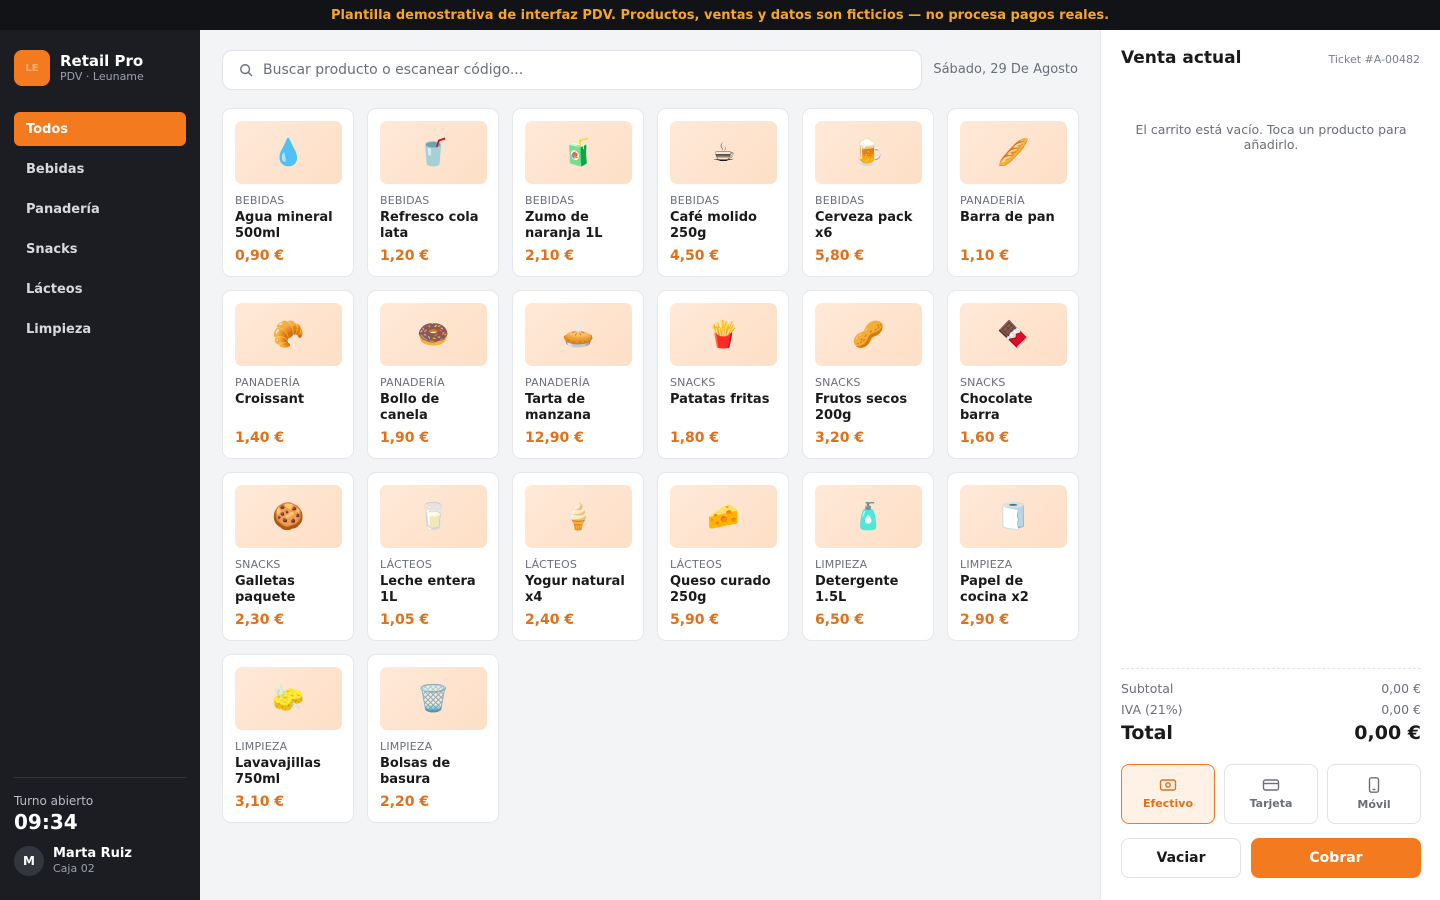 The height and width of the screenshot is (900, 1440). Describe the element at coordinates (1336, 858) in the screenshot. I see `charge-button: Cobrar` at that location.